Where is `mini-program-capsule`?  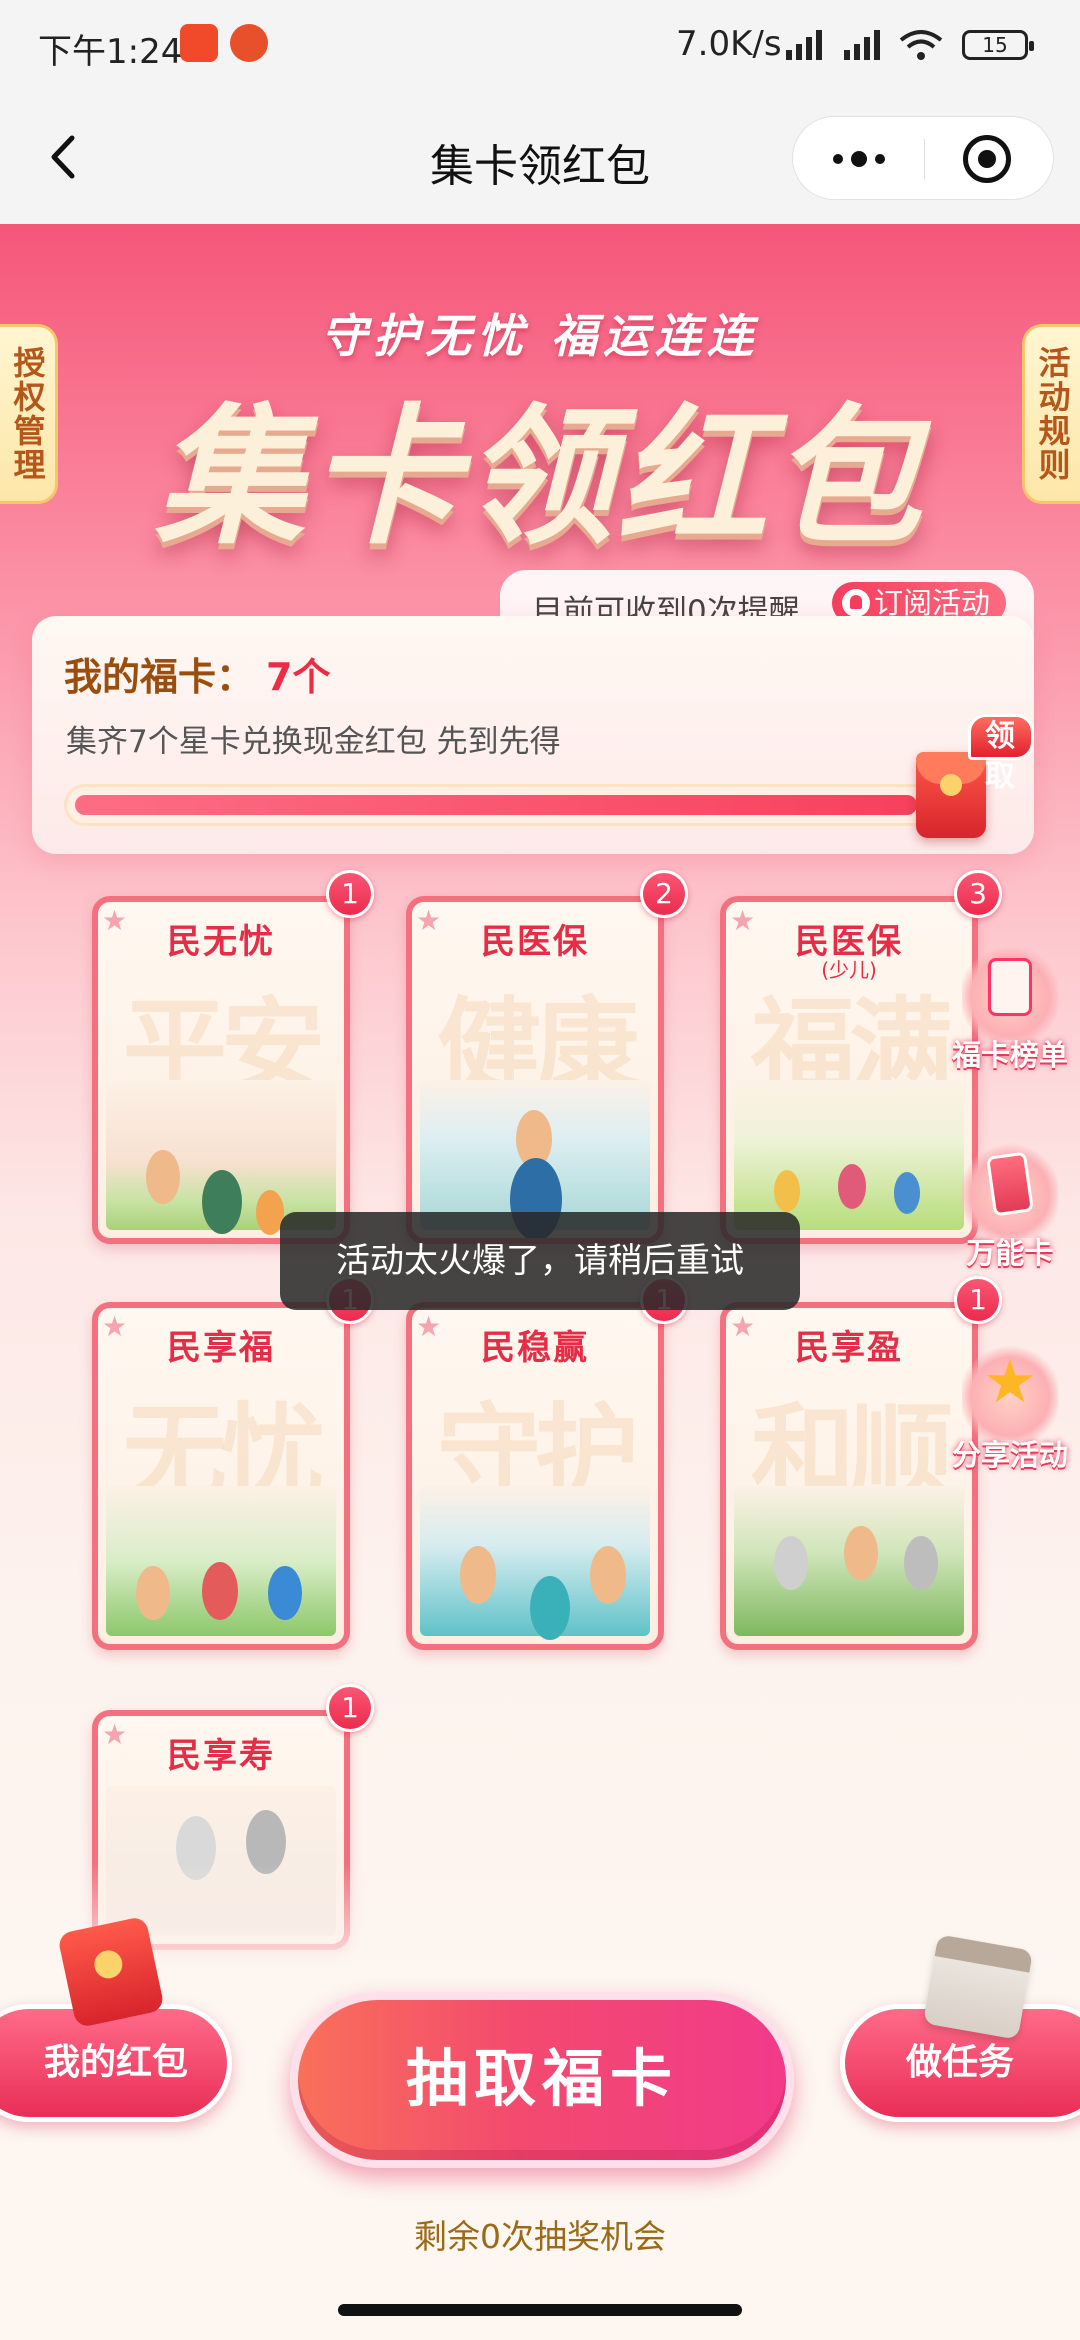 mini-program-capsule is located at coordinates (923, 158).